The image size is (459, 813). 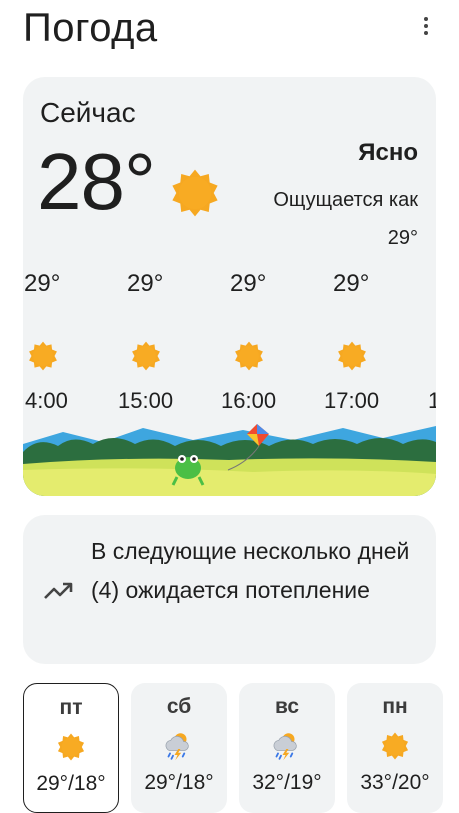 What do you see at coordinates (352, 400) in the screenshot?
I see `hourly-time: 17:00` at bounding box center [352, 400].